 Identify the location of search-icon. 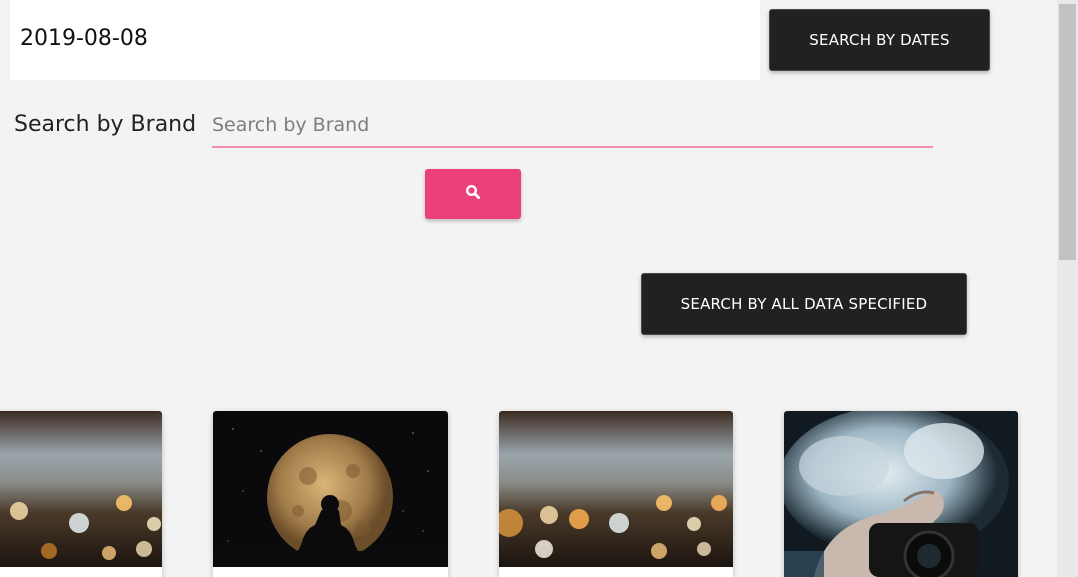
(473, 194).